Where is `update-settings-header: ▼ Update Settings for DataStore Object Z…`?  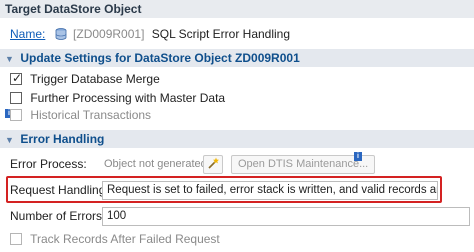
update-settings-header: ▼ Update Settings for DataStore Object Z… is located at coordinates (237, 58).